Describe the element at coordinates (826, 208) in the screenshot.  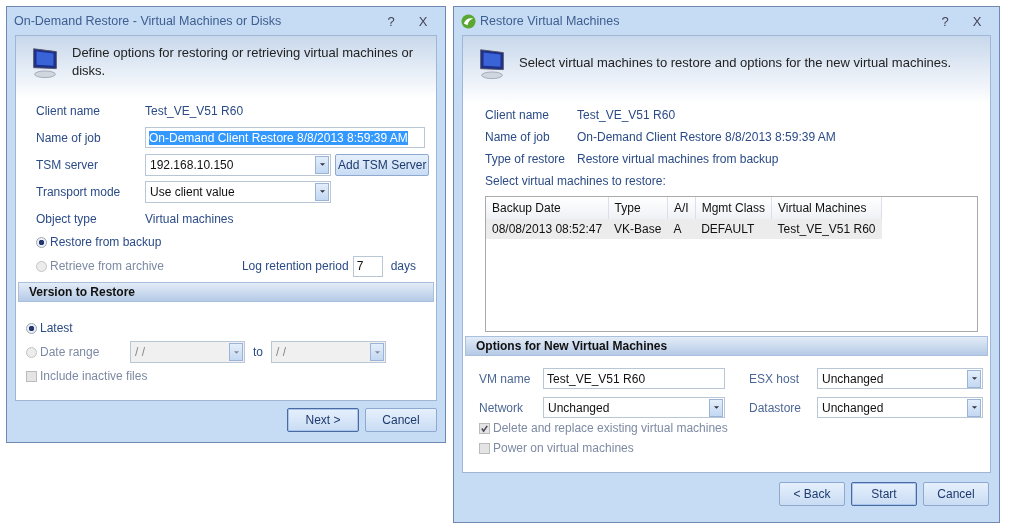
I see `column-header: Virtual Machines` at that location.